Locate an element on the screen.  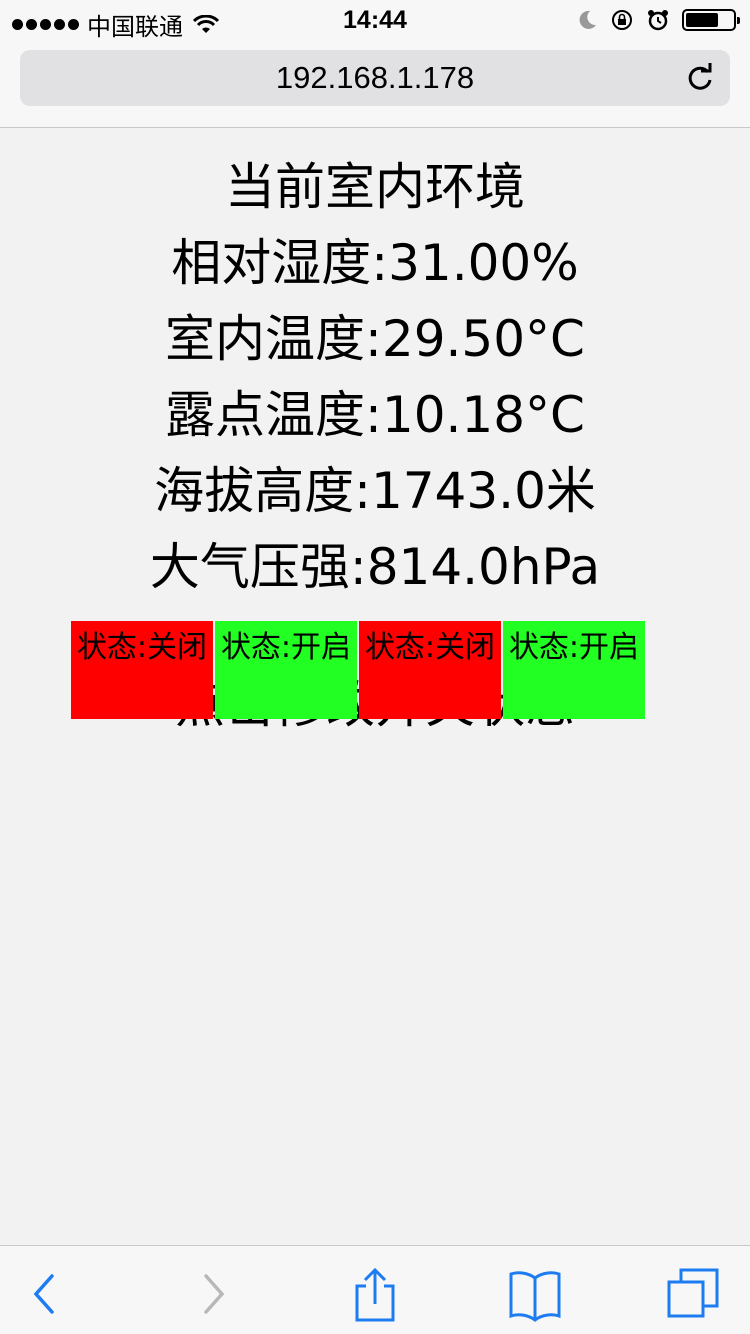
url-text: 192.168.1.178 is located at coordinates (375, 78).